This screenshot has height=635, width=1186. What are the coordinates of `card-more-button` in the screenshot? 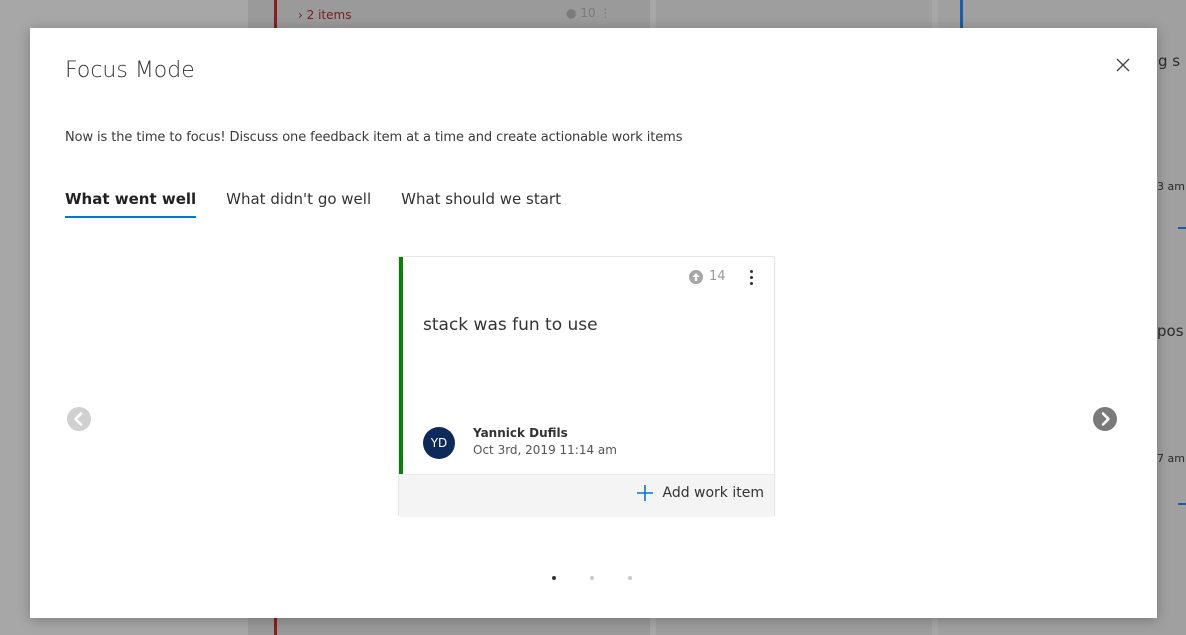 It's located at (751, 277).